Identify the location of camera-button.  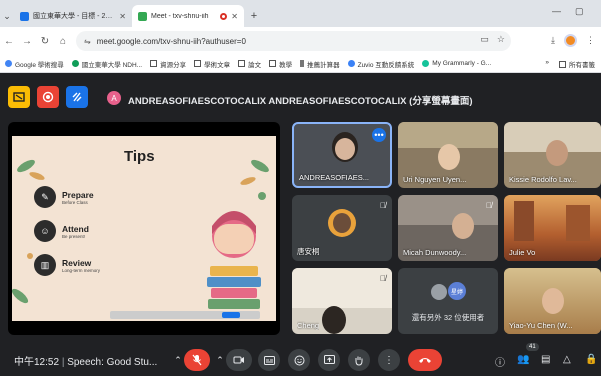
(239, 360).